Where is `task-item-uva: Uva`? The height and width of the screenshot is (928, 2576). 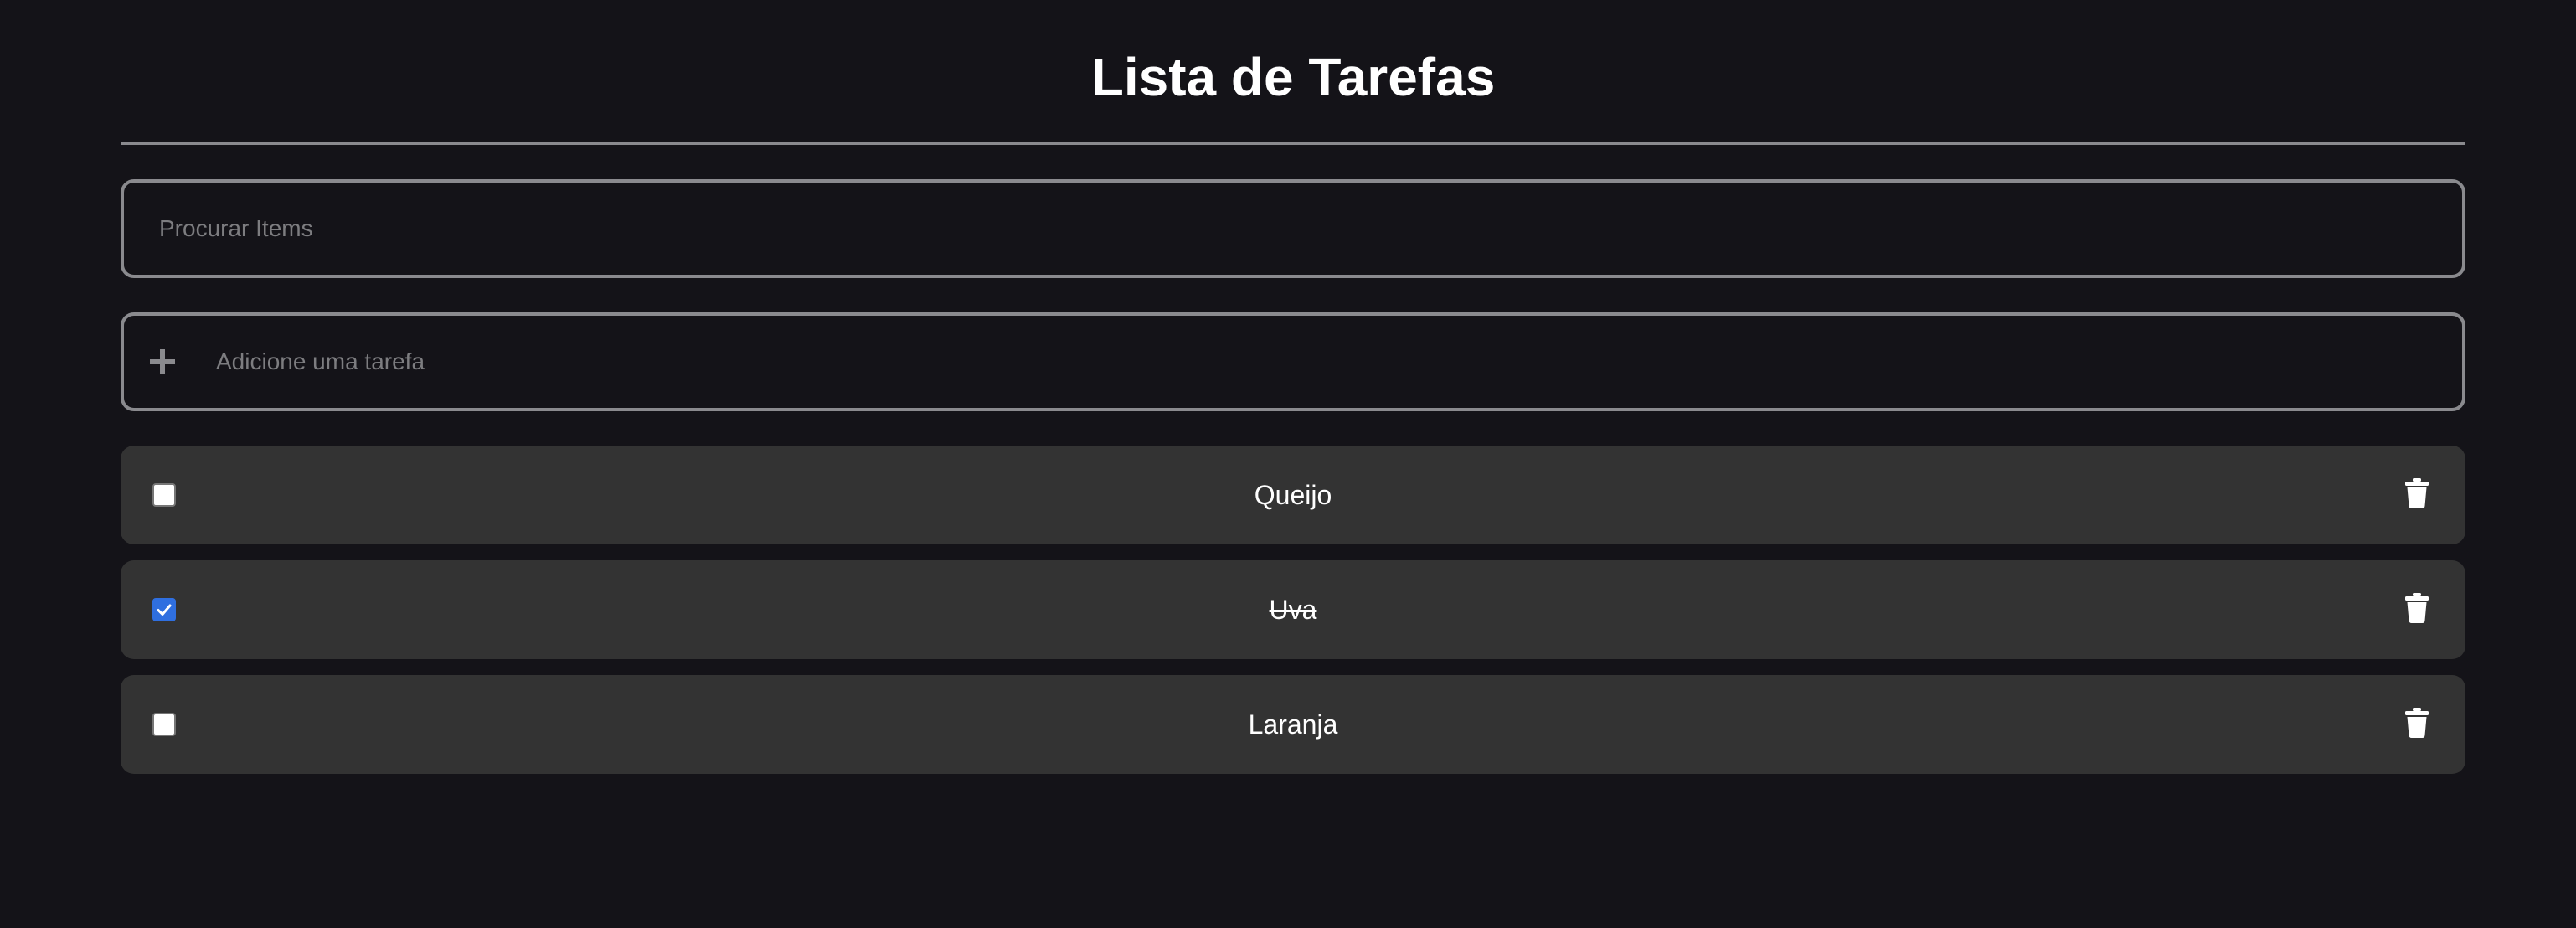 task-item-uva: Uva is located at coordinates (1293, 609).